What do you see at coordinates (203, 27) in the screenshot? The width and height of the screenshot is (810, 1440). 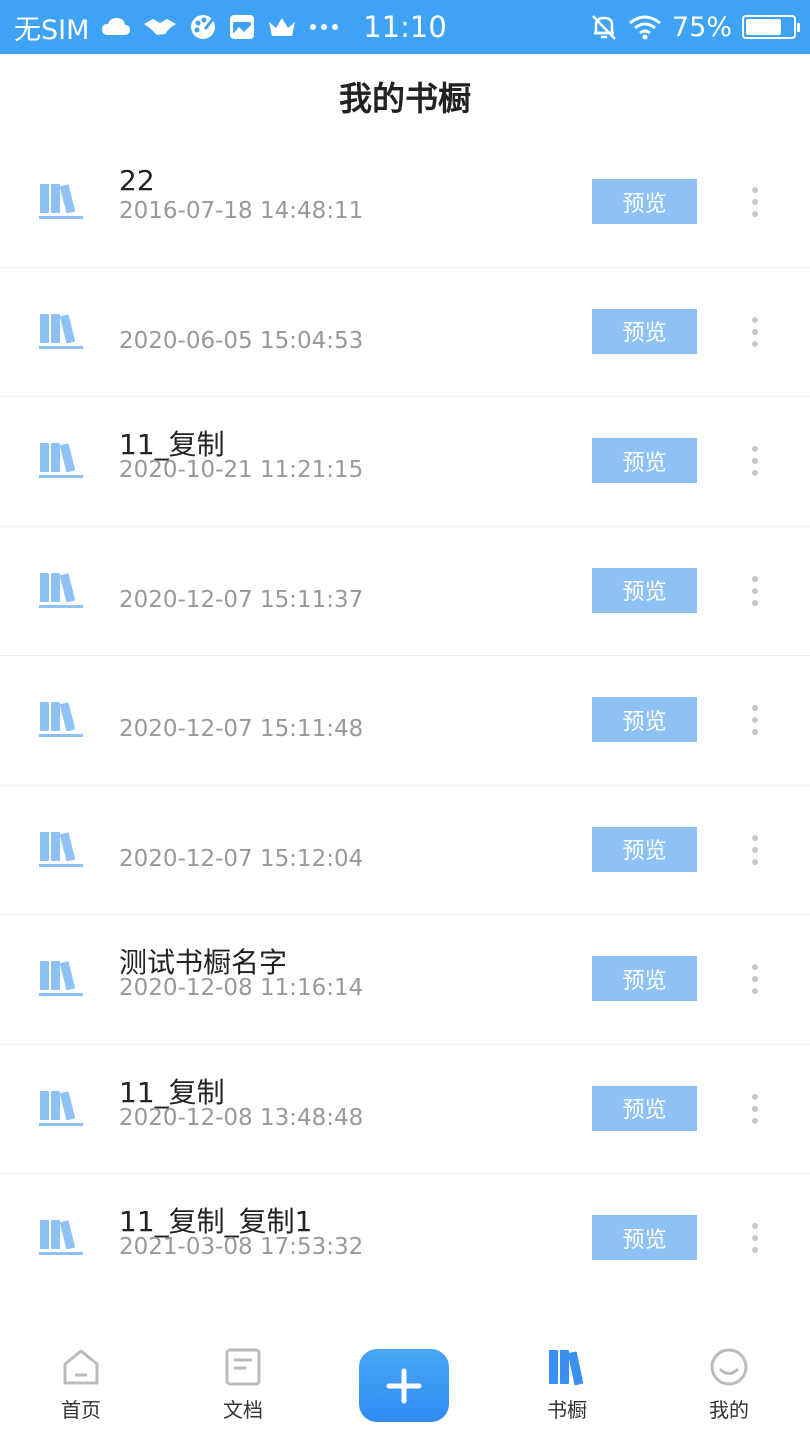 I see `palette-icon` at bounding box center [203, 27].